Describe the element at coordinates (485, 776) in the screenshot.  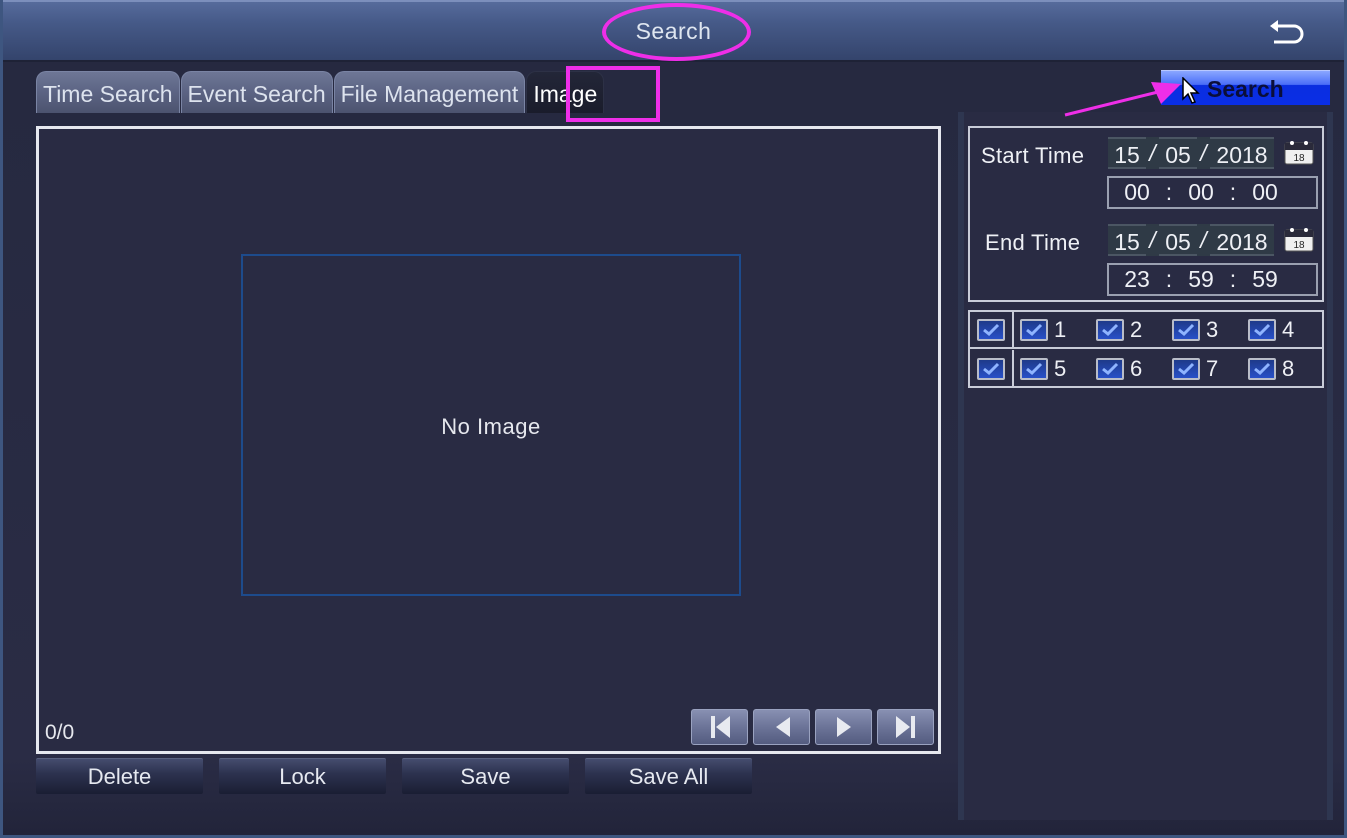
I see `save-button: Save` at that location.